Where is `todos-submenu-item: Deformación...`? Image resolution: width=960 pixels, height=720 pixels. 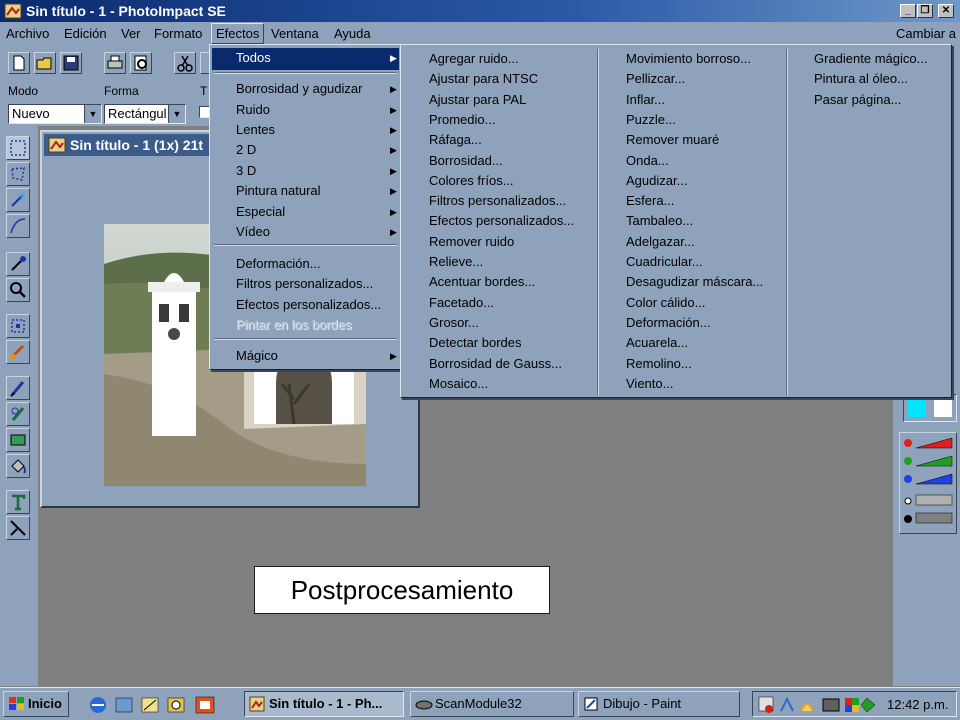 todos-submenu-item: Deformación... is located at coordinates (668, 322).